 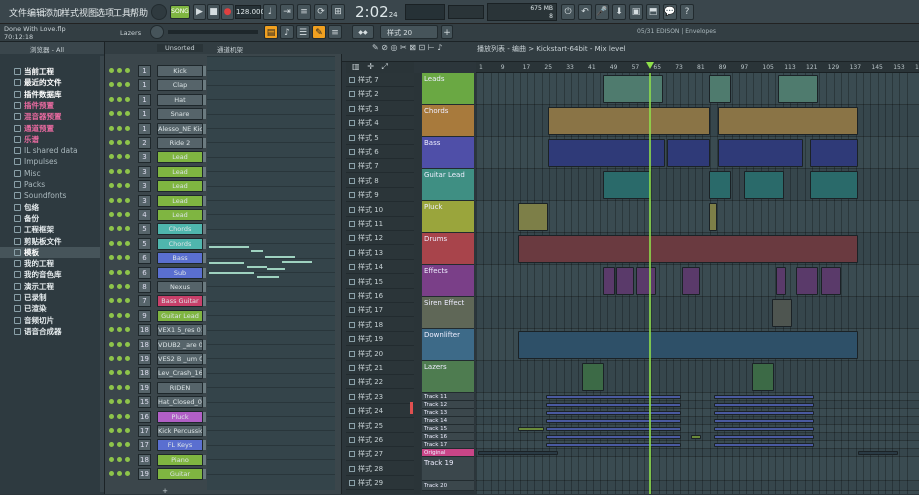 I want to click on browser-item: Packs, so click(x=52, y=184).